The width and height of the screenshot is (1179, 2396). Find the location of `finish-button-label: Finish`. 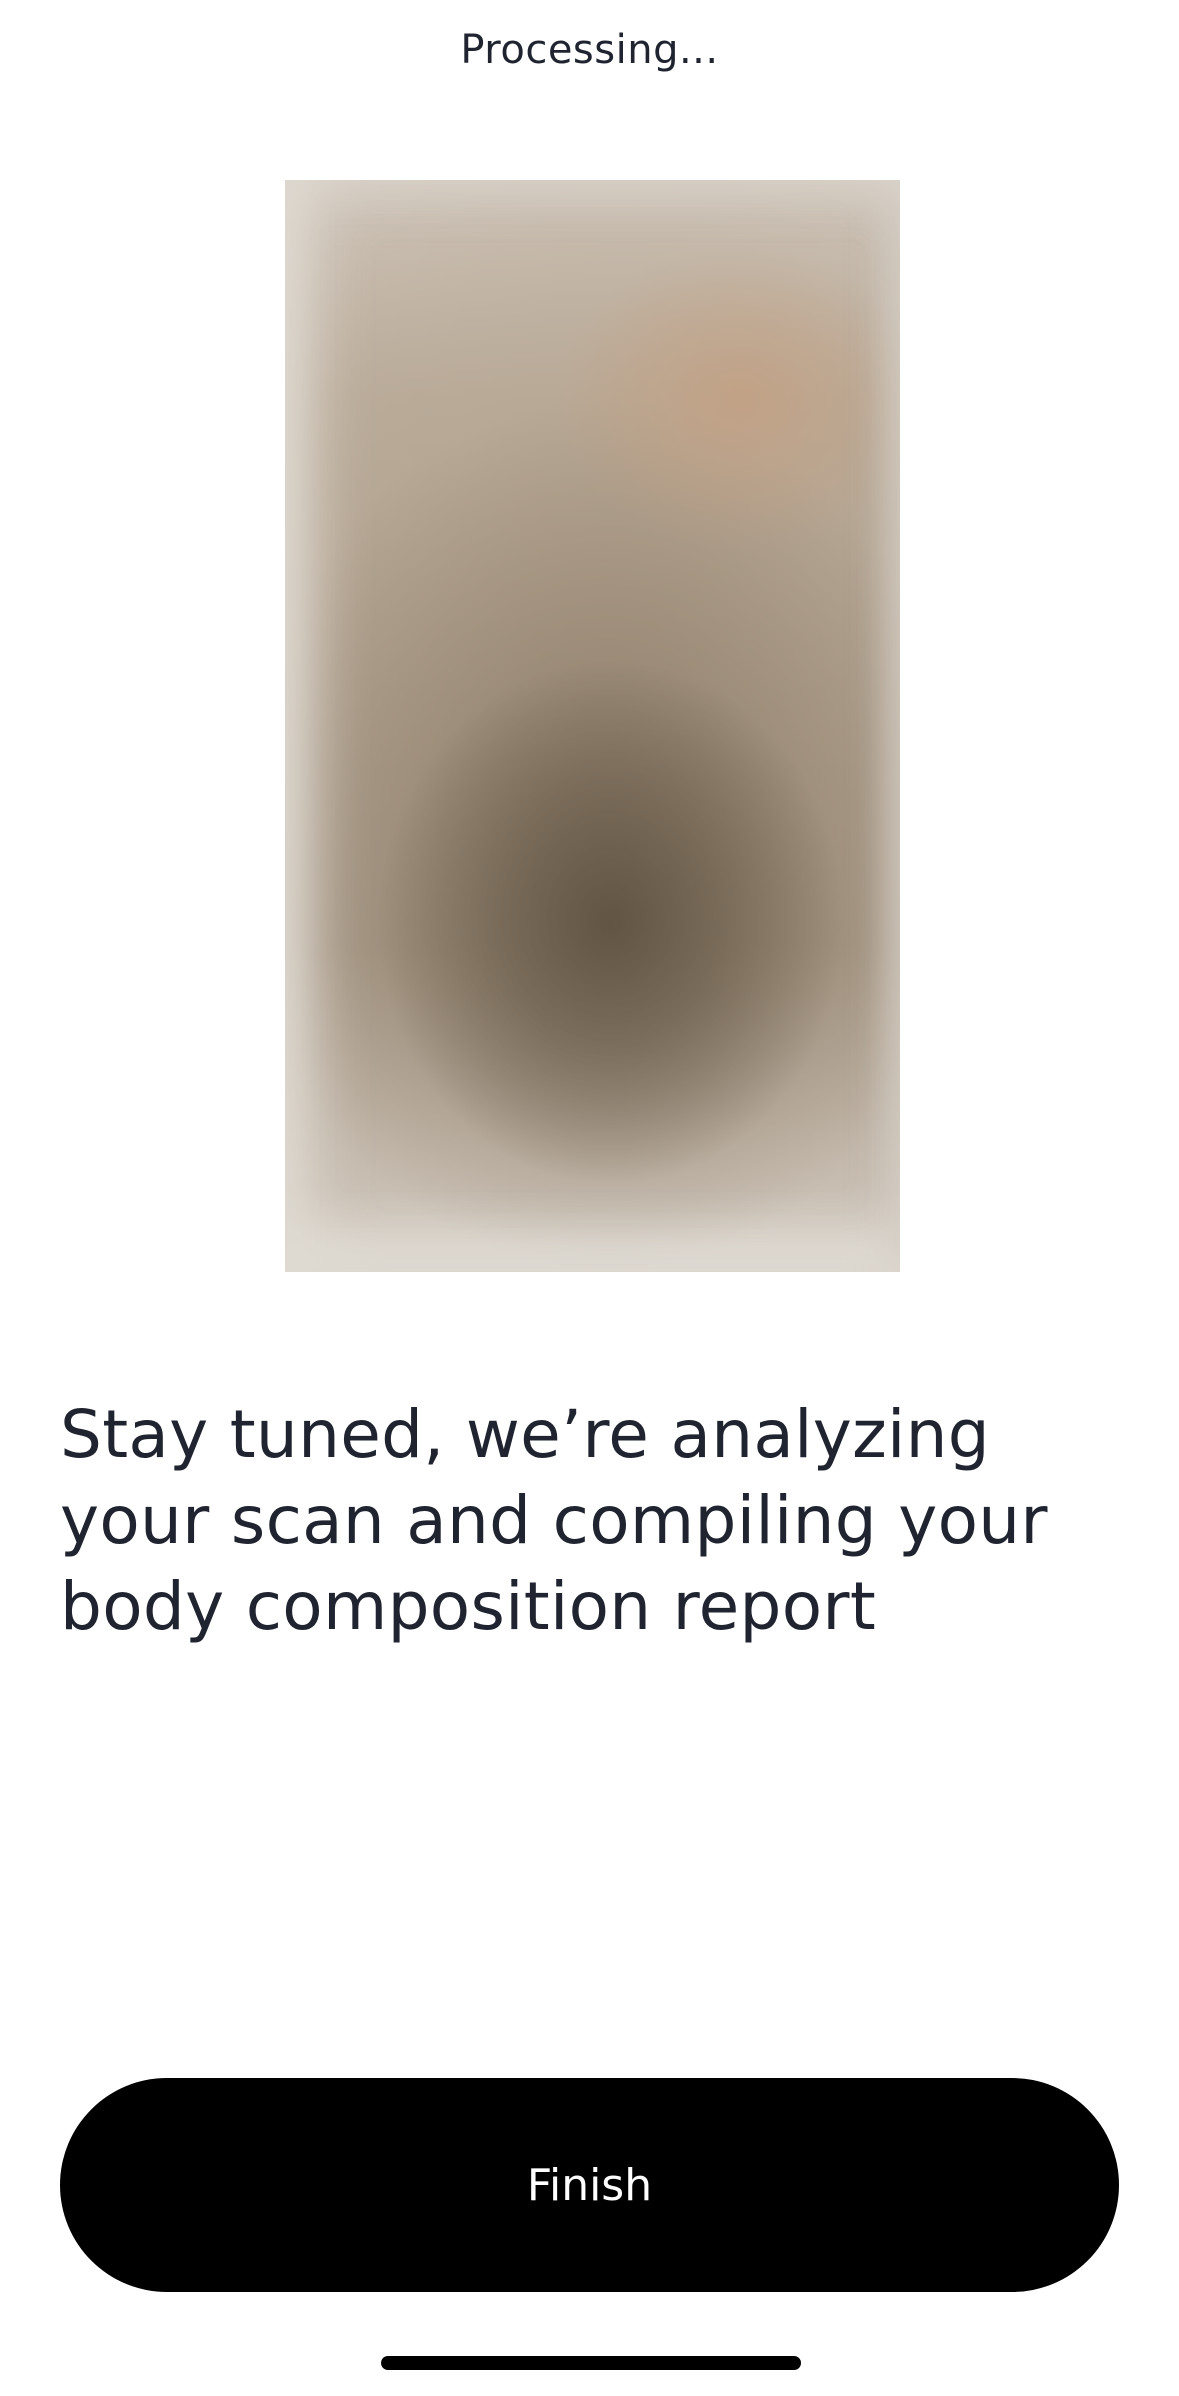

finish-button-label: Finish is located at coordinates (589, 2185).